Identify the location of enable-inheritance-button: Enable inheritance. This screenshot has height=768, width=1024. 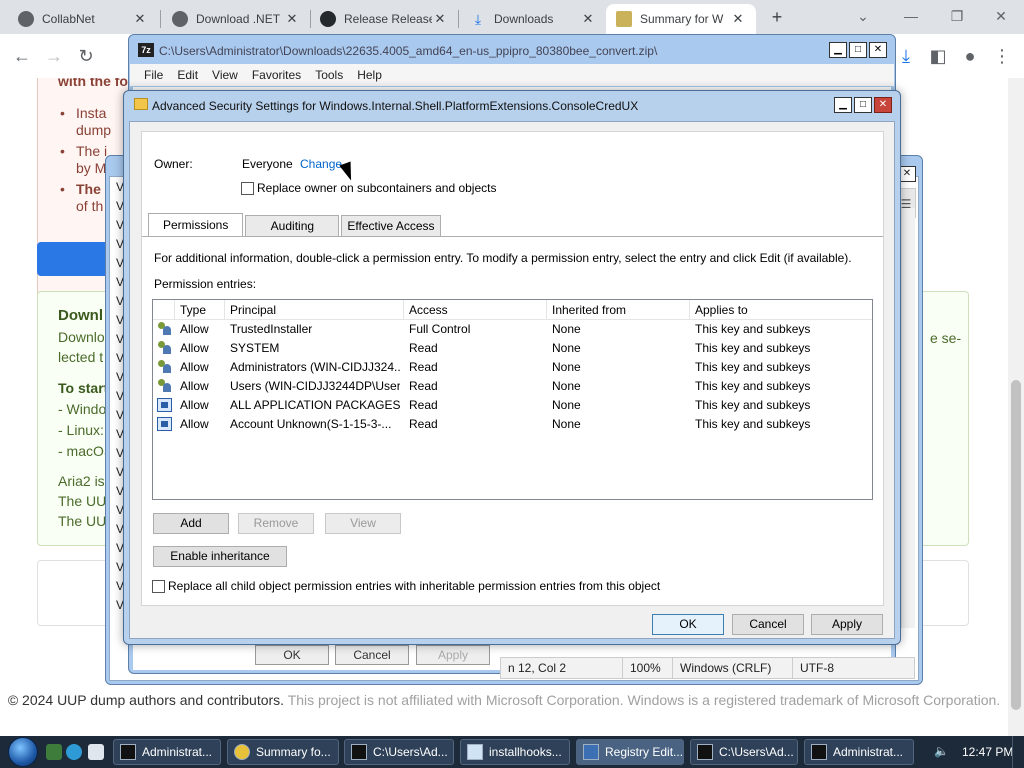
(220, 556).